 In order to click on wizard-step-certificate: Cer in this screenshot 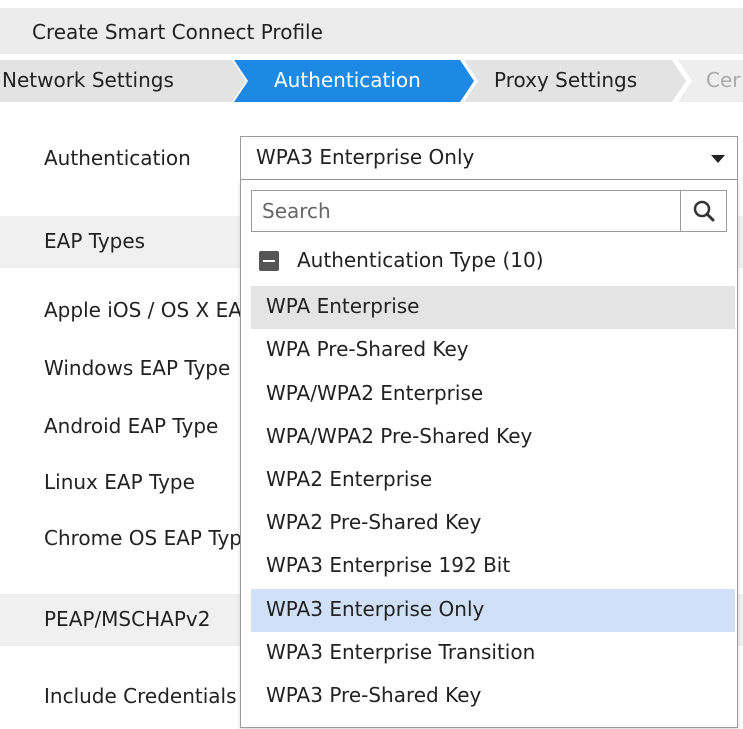, I will do `click(710, 81)`.